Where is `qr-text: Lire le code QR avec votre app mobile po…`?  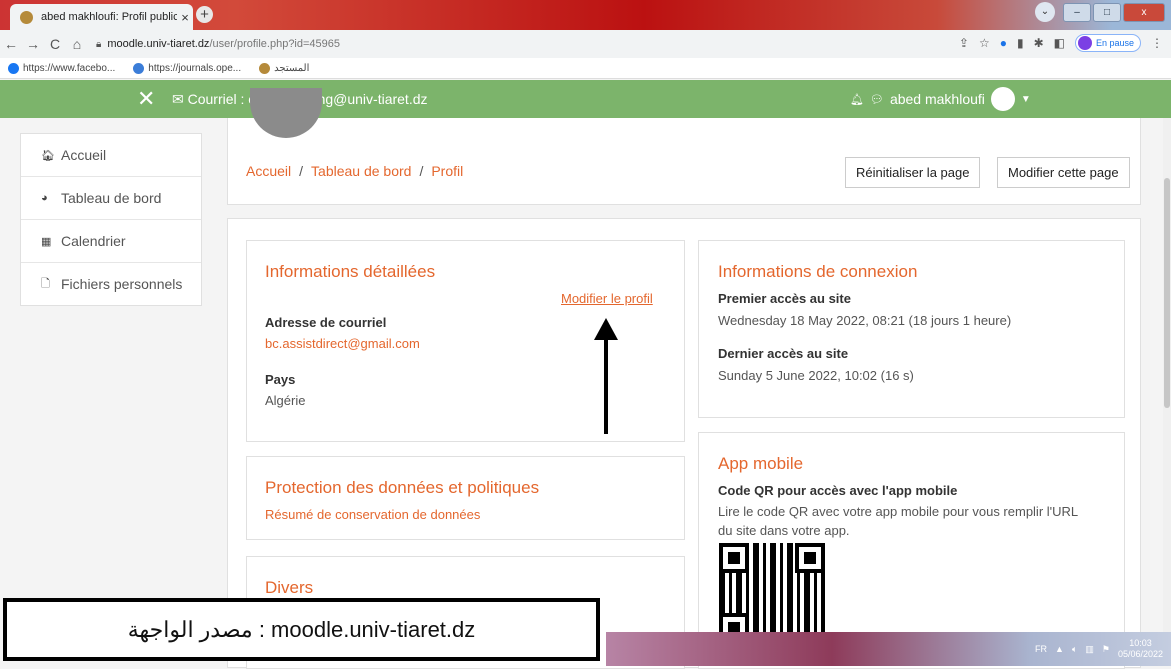
qr-text: Lire le code QR avec votre app mobile po… is located at coordinates (898, 521).